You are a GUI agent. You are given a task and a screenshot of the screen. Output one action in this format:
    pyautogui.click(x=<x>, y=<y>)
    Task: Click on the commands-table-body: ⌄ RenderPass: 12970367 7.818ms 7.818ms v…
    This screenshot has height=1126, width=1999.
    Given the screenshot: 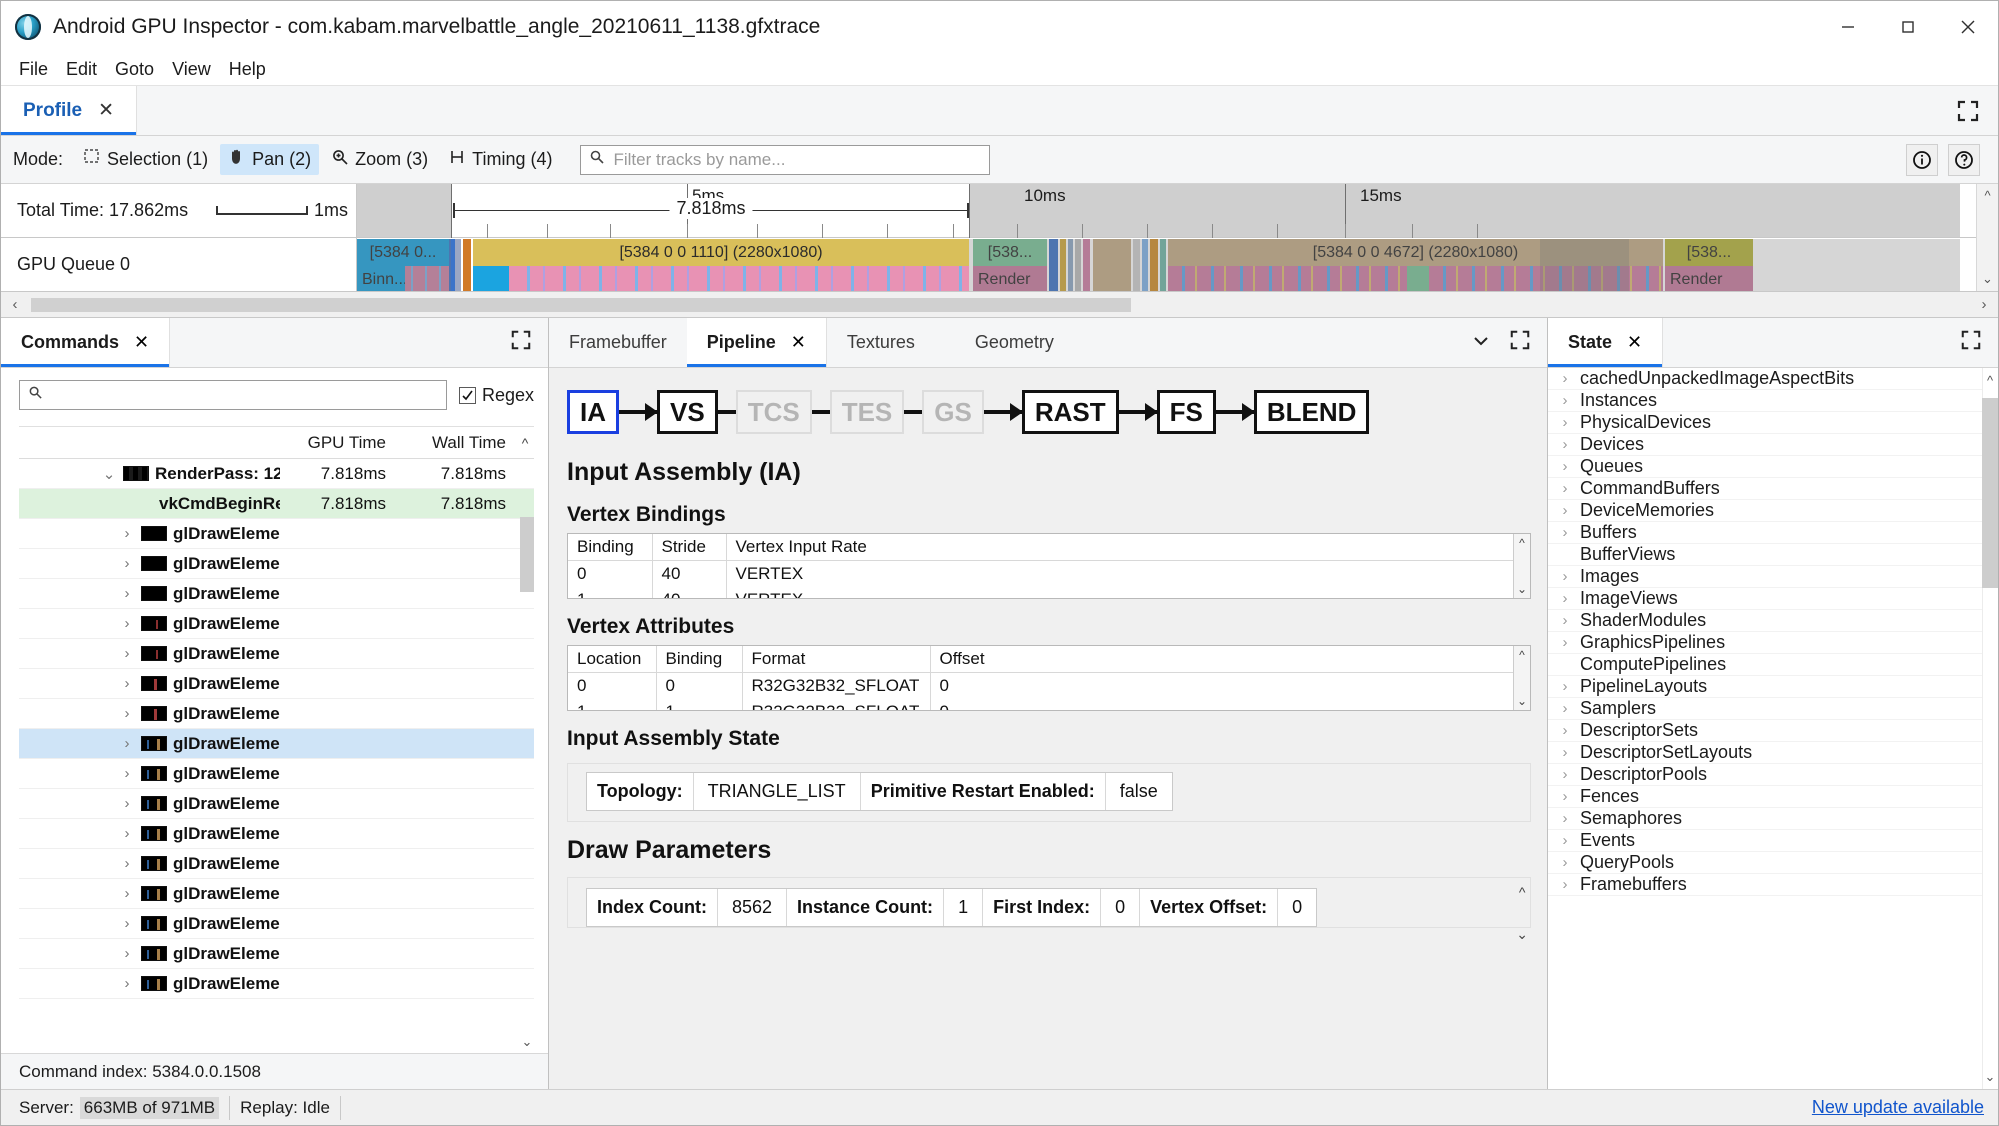 What is the action you would take?
    pyautogui.click(x=276, y=756)
    